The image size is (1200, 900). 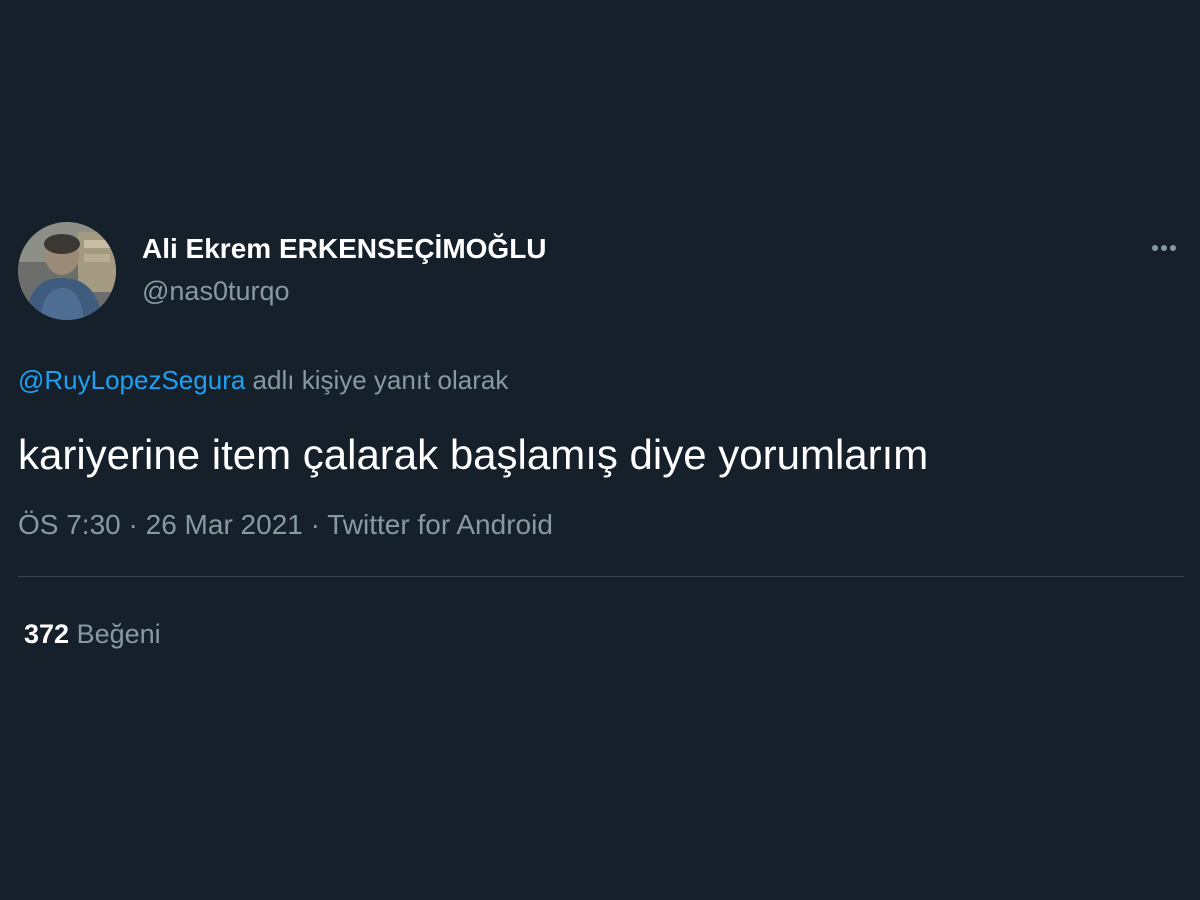 I want to click on tweet-header: Ali Ekrem ERKENSEÇİMOĞLU @nas0turqo, so click(x=601, y=272).